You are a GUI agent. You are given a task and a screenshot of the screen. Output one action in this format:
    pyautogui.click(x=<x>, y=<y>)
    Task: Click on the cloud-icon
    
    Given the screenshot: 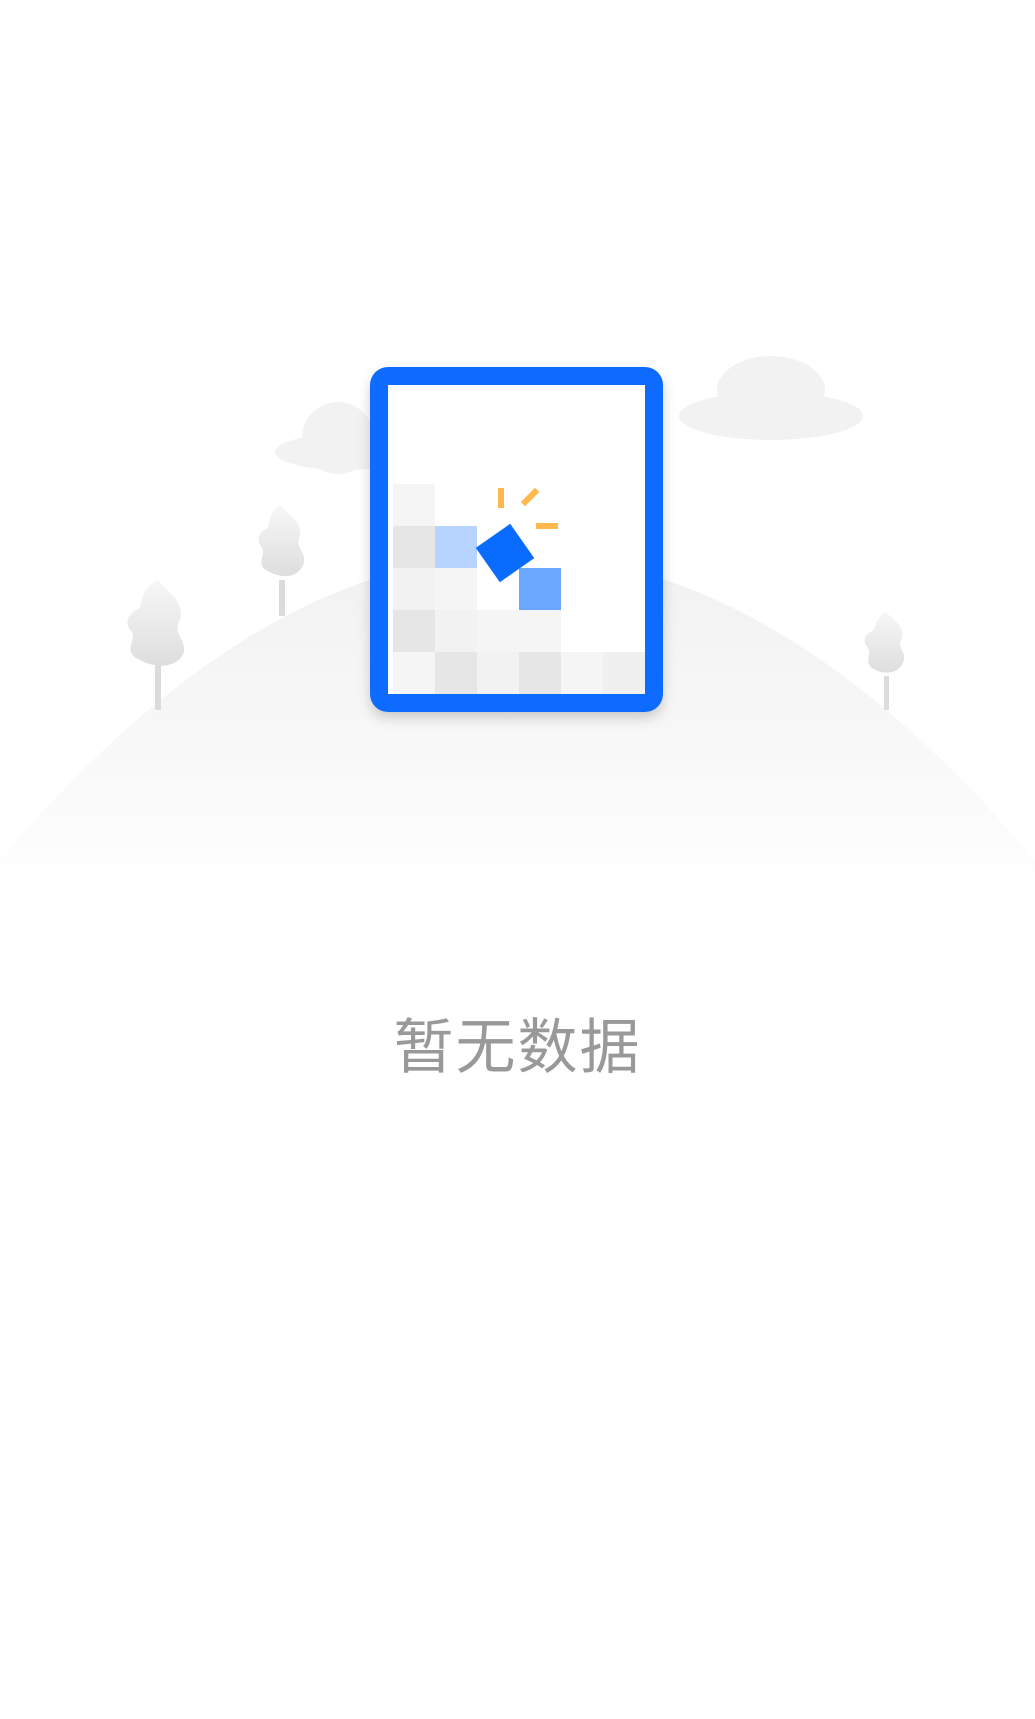 What is the action you would take?
    pyautogui.click(x=771, y=398)
    